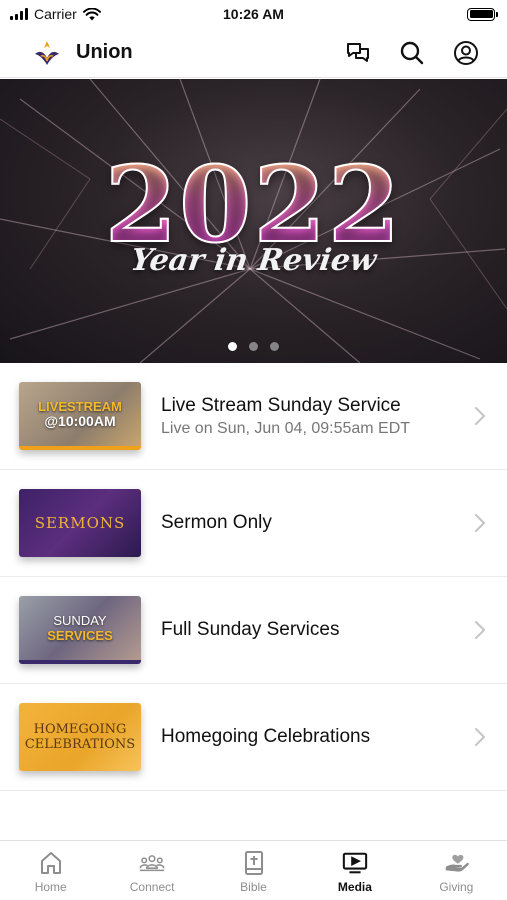 This screenshot has height=900, width=507. I want to click on header-actions, so click(412, 53).